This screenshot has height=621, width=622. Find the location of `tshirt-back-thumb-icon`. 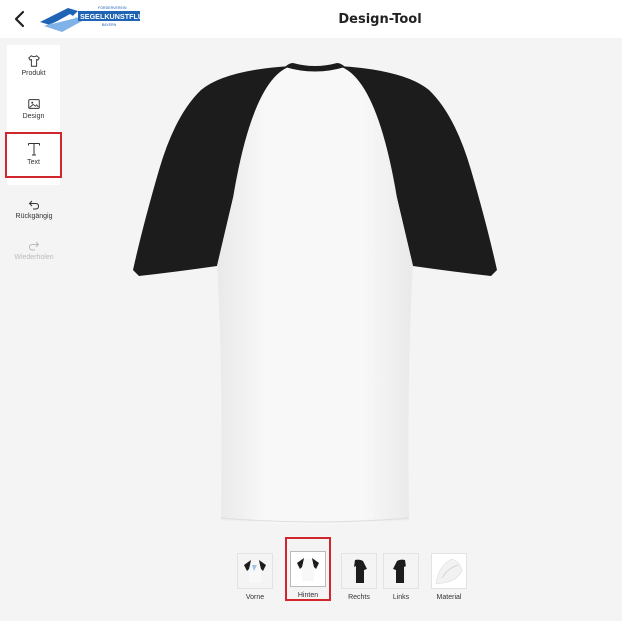

tshirt-back-thumb-icon is located at coordinates (308, 569).